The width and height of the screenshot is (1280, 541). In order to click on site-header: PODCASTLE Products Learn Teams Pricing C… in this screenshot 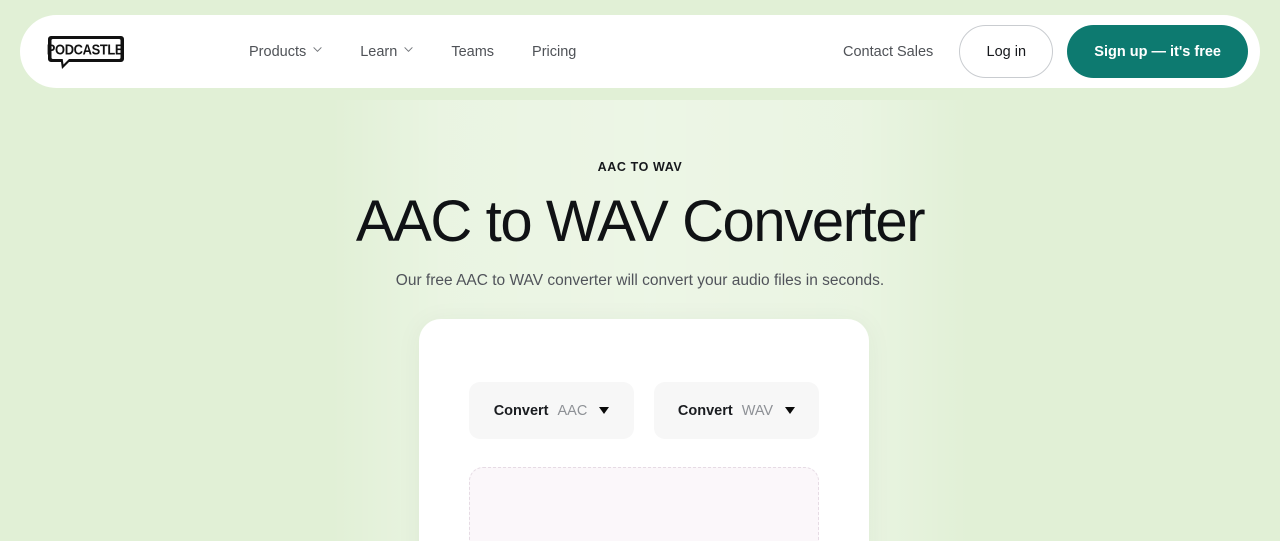, I will do `click(640, 51)`.